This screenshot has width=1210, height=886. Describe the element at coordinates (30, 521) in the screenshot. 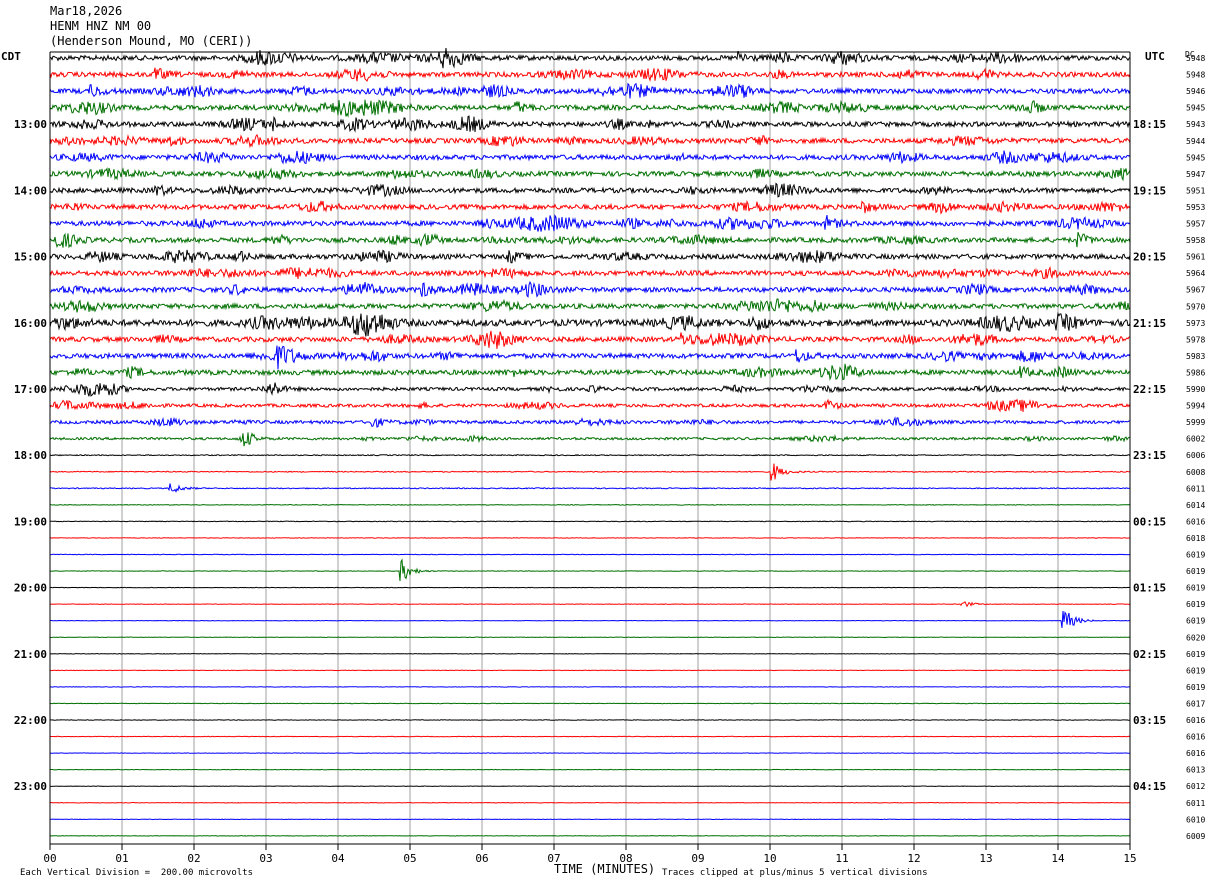

I see `cdt-time-label: 19:00` at that location.